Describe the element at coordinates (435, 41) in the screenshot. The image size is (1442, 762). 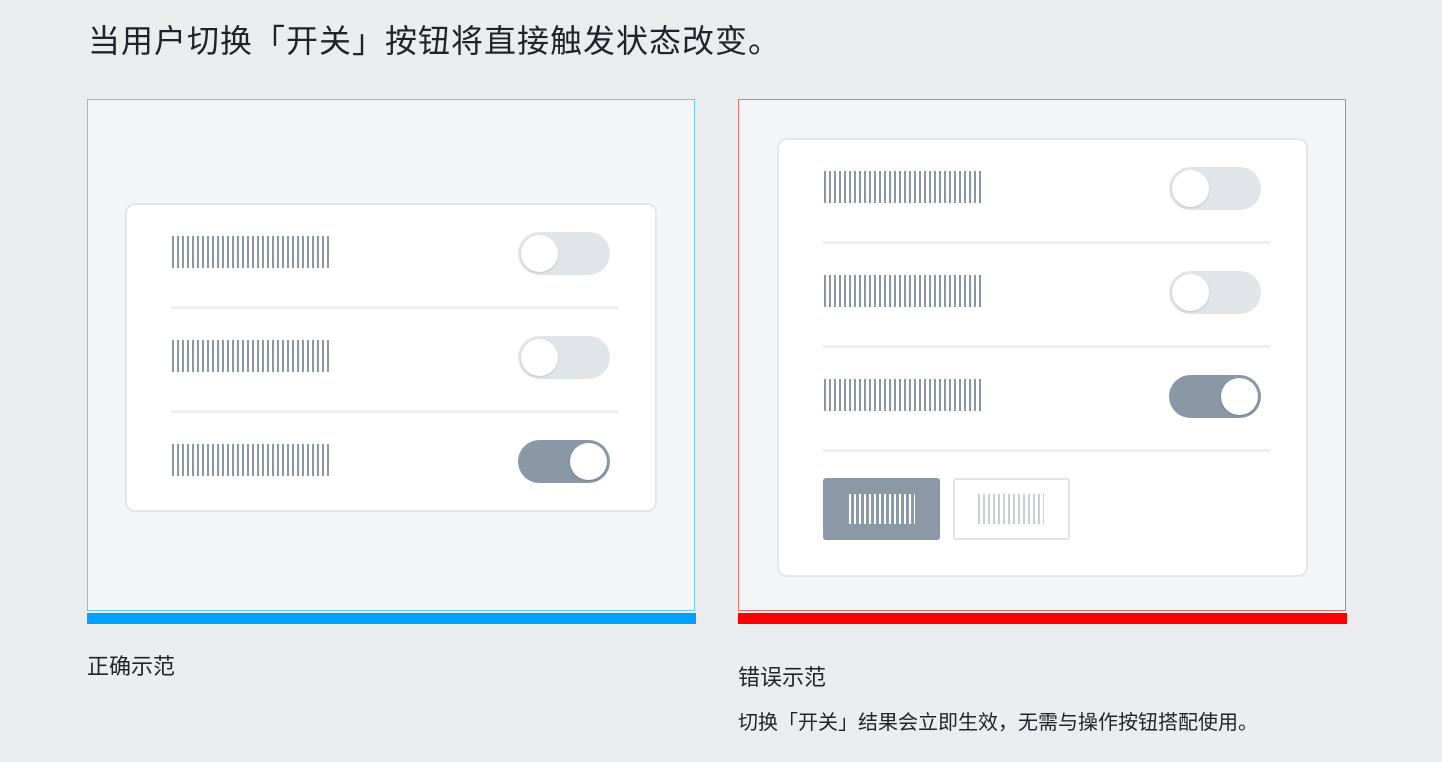
I see `page-heading: 当用户切换「开关」按钮将直接触发状态改变。` at that location.